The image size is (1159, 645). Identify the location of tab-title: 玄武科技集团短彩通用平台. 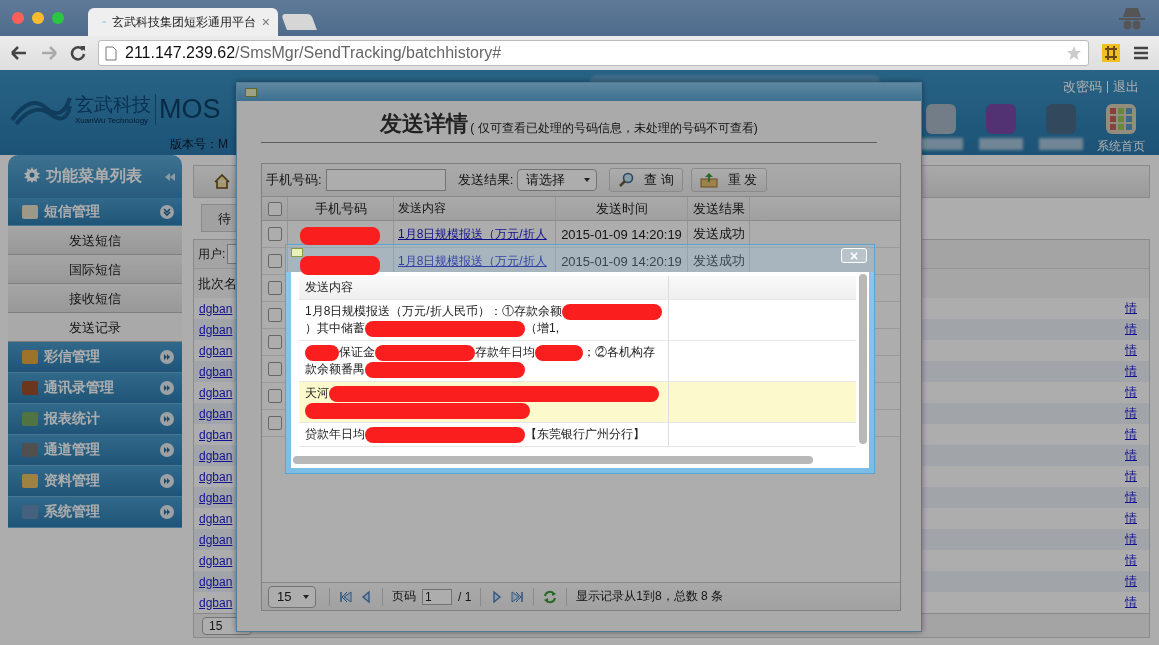
(183, 22).